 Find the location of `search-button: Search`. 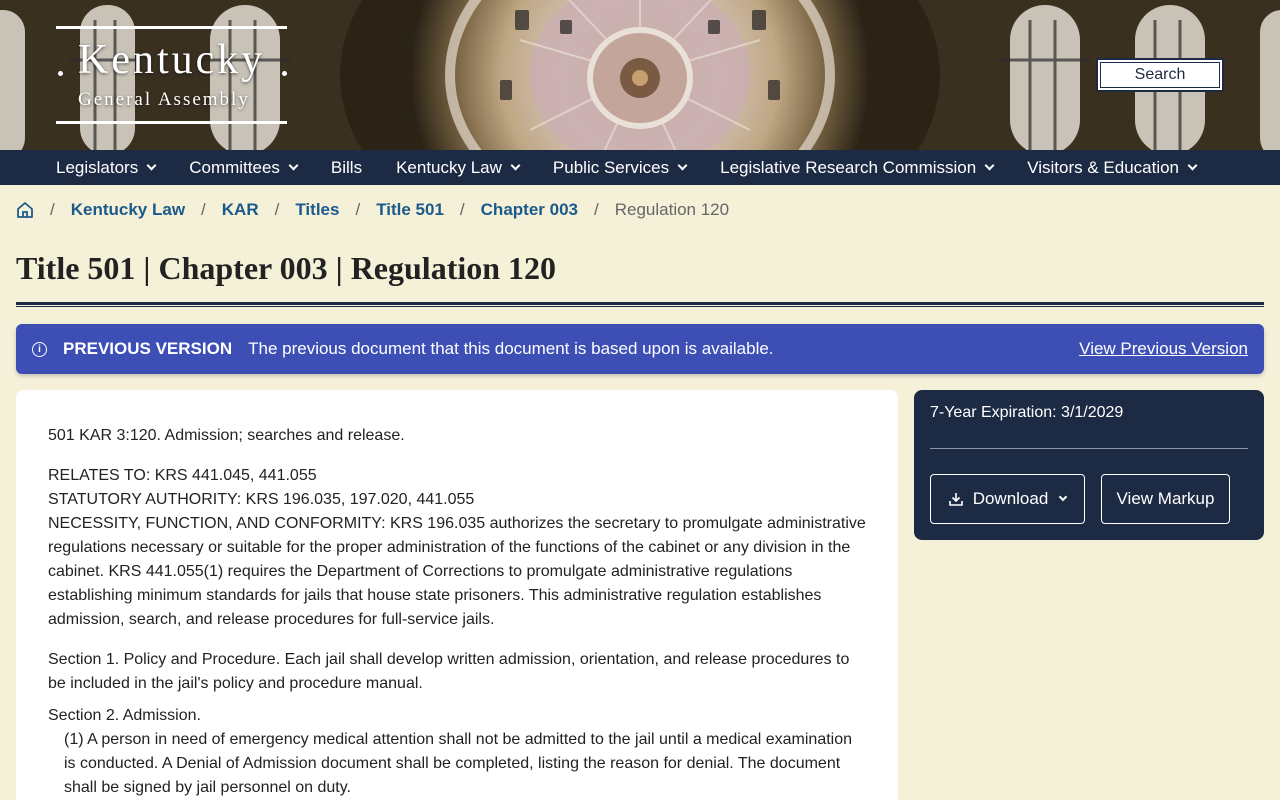

search-button: Search is located at coordinates (1160, 75).